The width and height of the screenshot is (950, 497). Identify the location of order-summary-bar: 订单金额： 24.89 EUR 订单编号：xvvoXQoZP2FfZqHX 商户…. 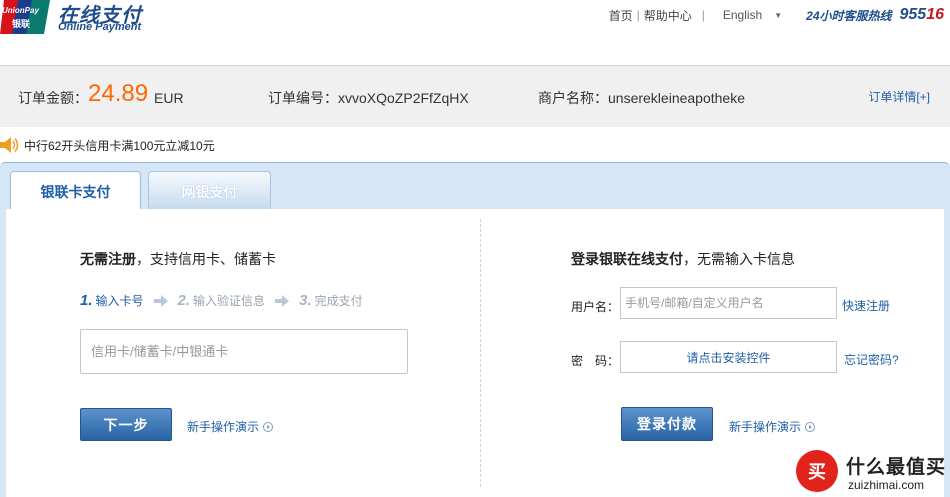
(475, 96).